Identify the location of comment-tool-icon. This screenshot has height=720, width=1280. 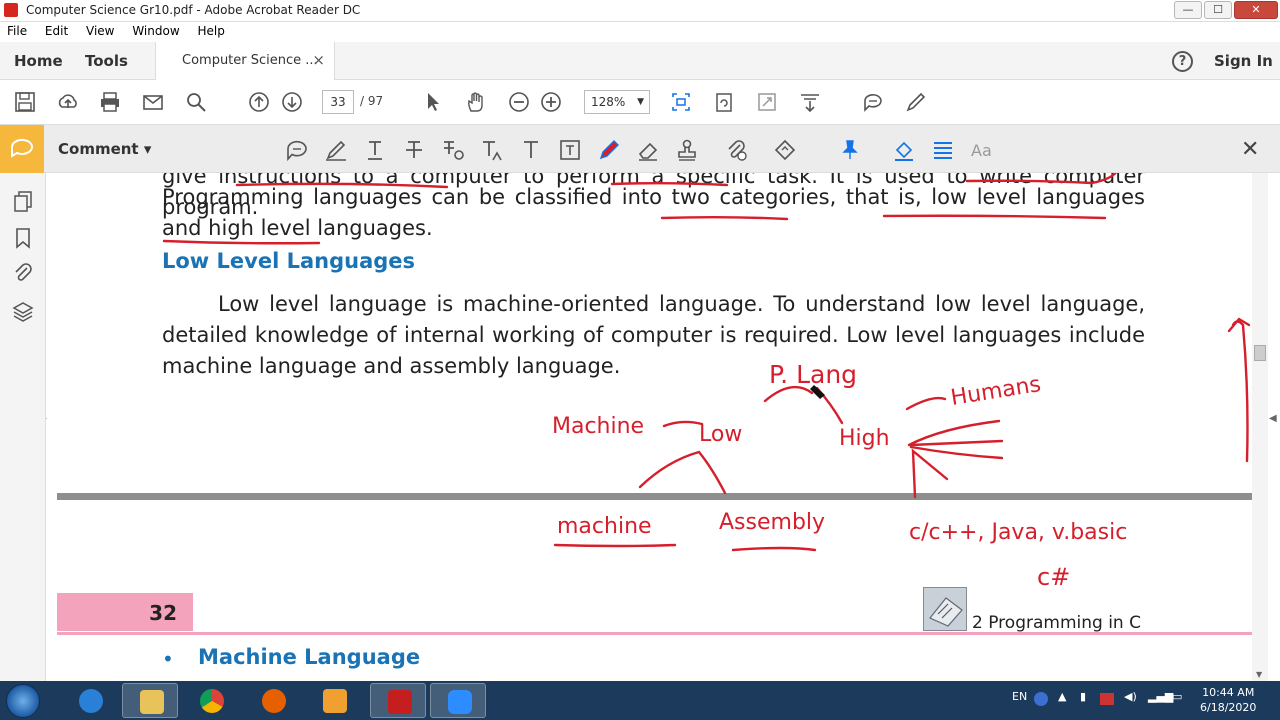
(22, 149).